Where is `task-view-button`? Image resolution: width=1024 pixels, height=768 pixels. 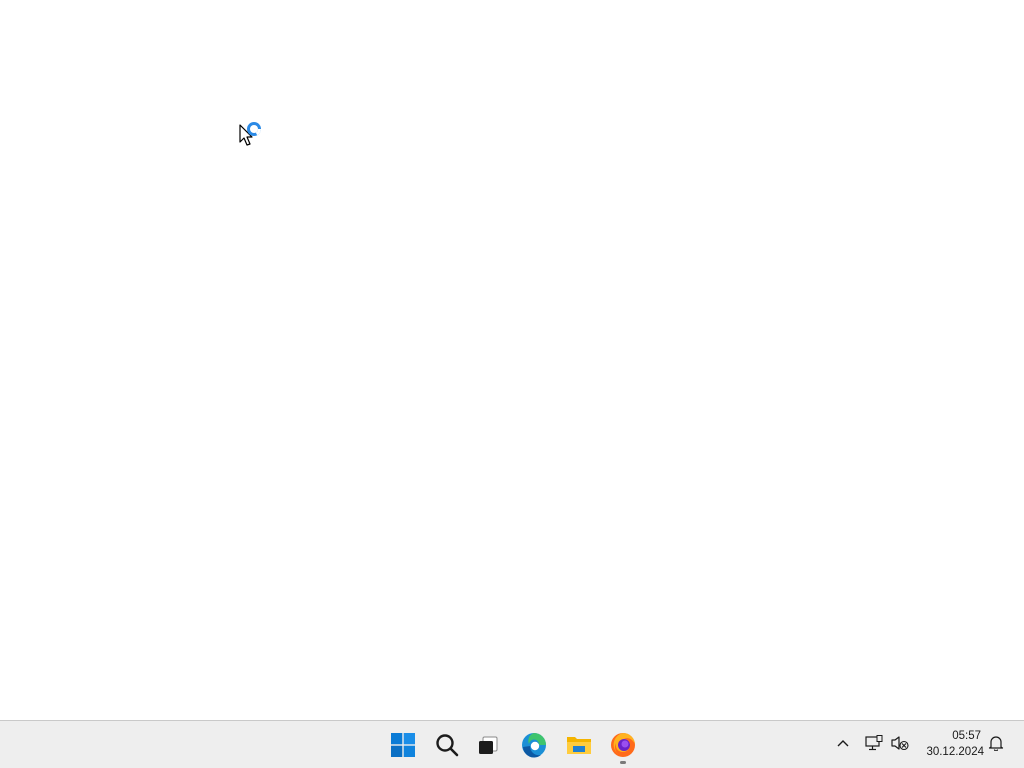
task-view-button is located at coordinates (488, 745).